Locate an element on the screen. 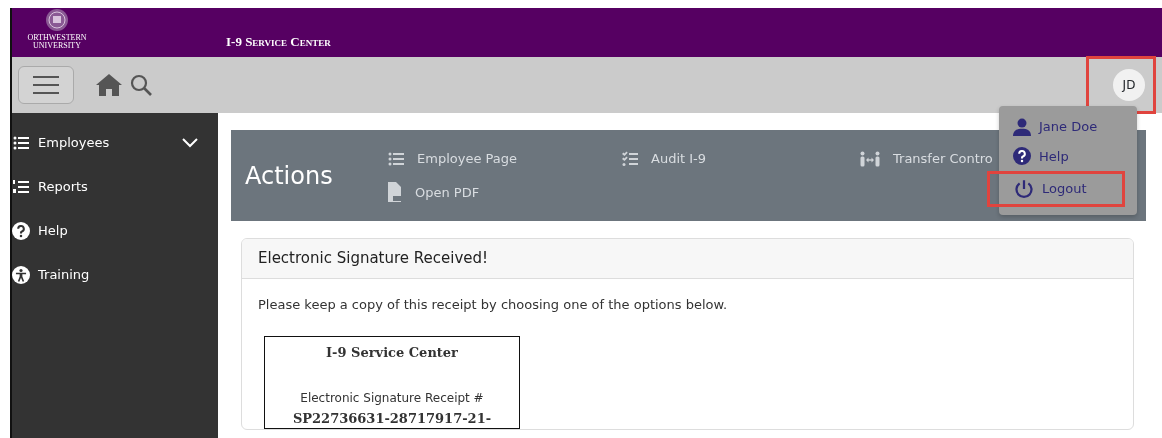  action-link: Audit I-9 is located at coordinates (740, 158).